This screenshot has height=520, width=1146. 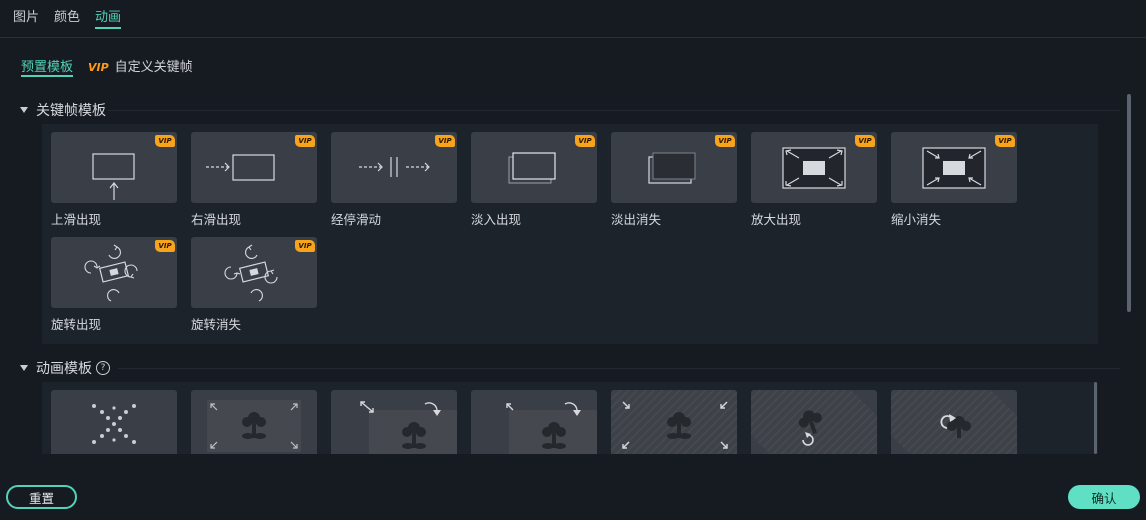 I want to click on subtab-preset-templates: 预置模板, so click(x=47, y=66).